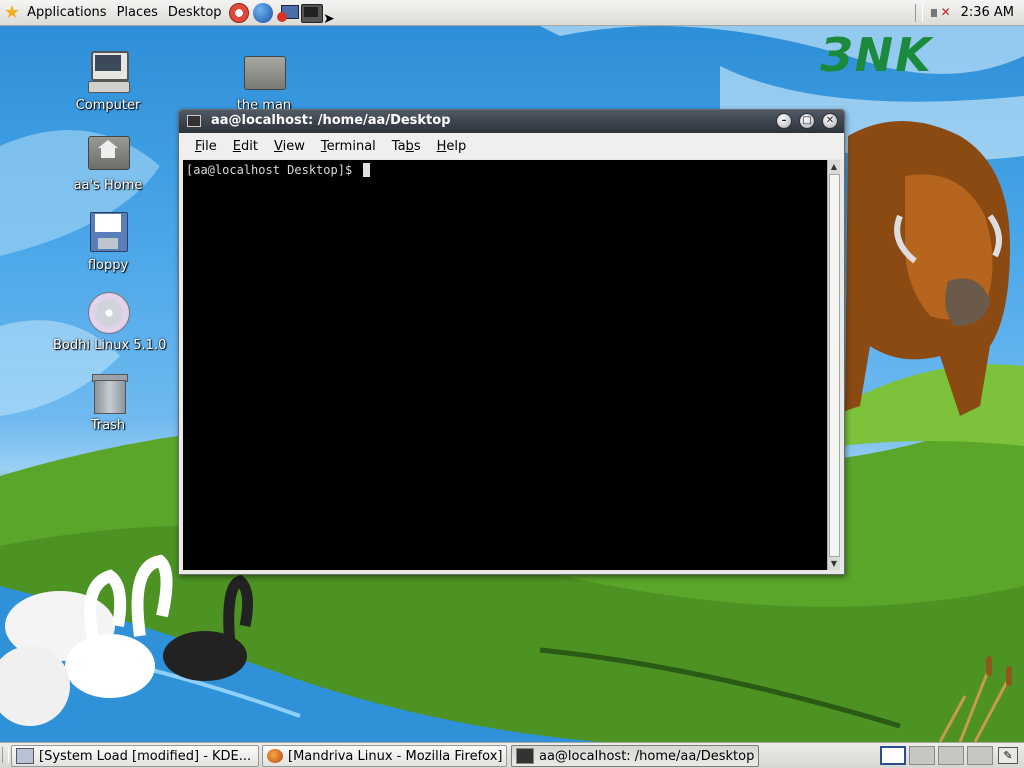  I want to click on desktop-menu: Desktop, so click(195, 13).